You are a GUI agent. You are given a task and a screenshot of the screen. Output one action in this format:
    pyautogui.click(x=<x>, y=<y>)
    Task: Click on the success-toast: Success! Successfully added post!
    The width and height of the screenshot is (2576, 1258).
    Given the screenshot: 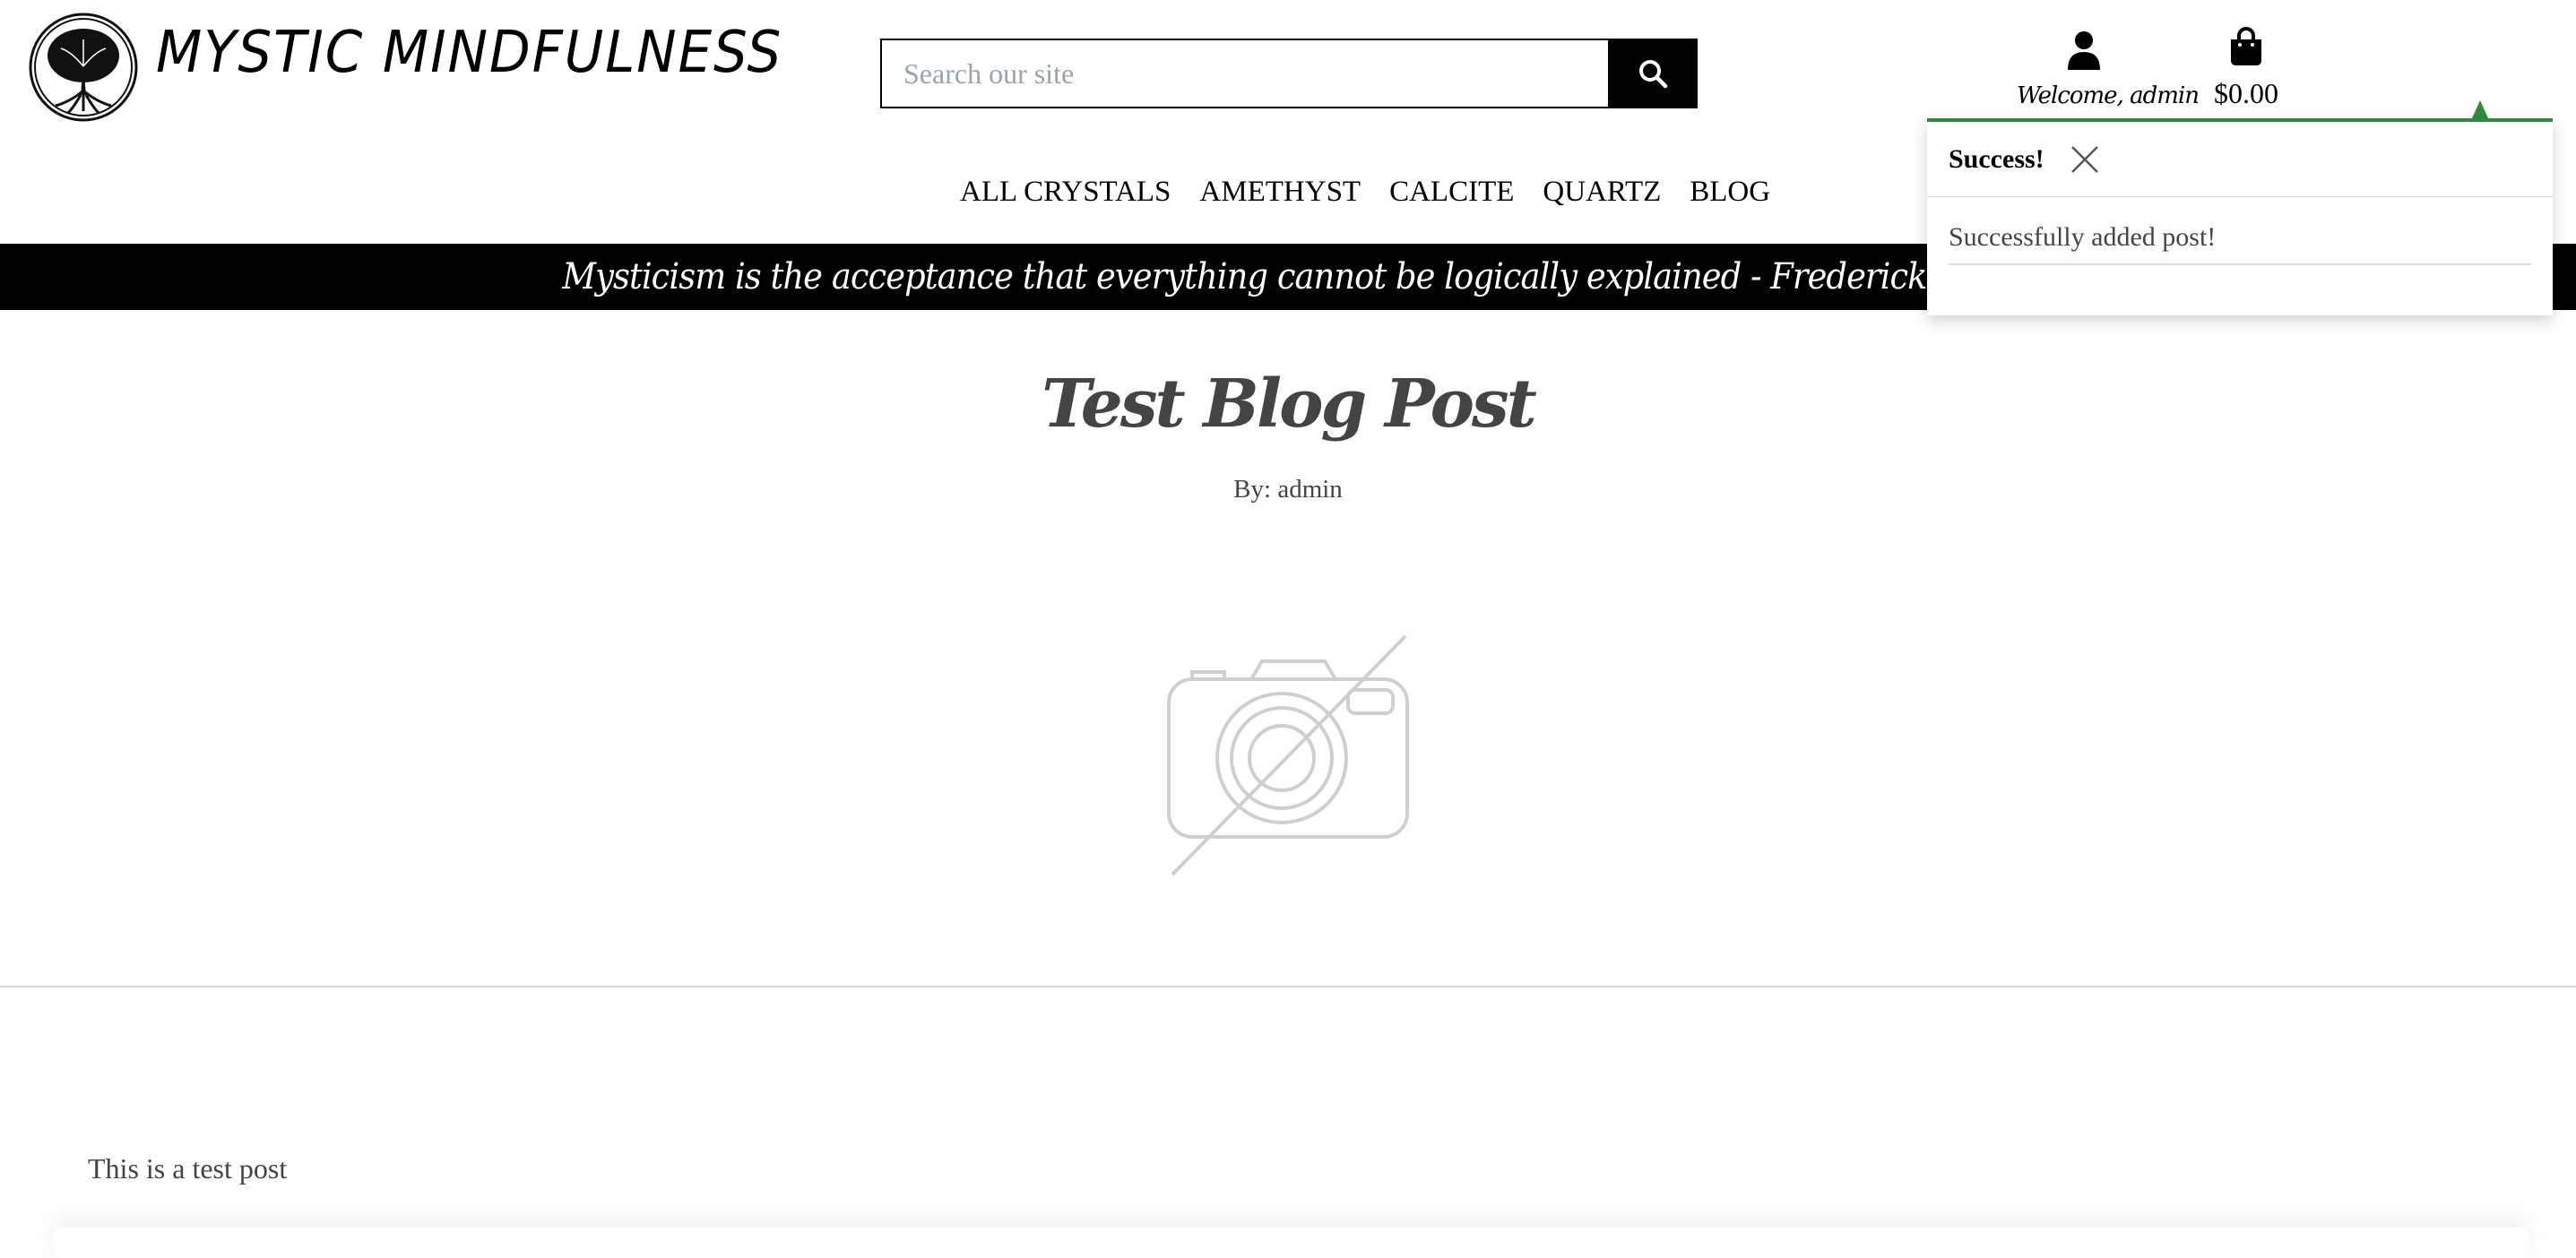 What is the action you would take?
    pyautogui.click(x=2240, y=216)
    